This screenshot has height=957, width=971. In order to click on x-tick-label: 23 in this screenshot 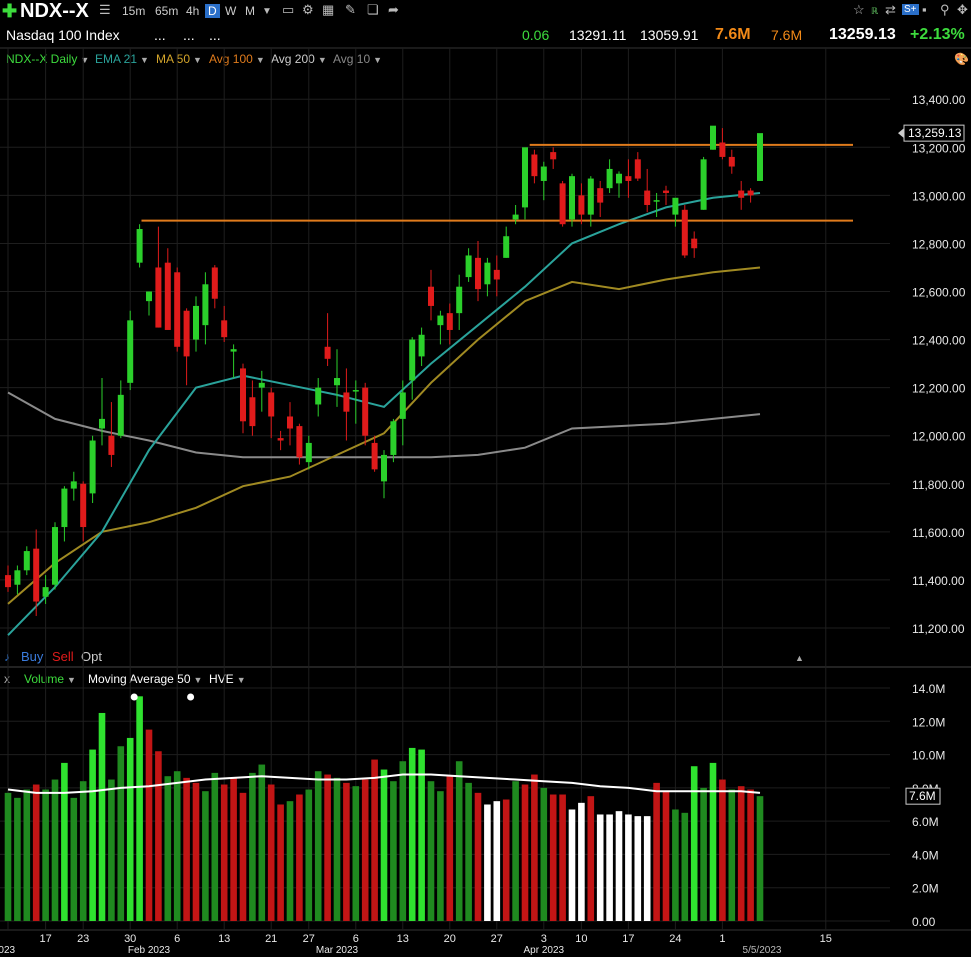, I will do `click(83, 939)`.